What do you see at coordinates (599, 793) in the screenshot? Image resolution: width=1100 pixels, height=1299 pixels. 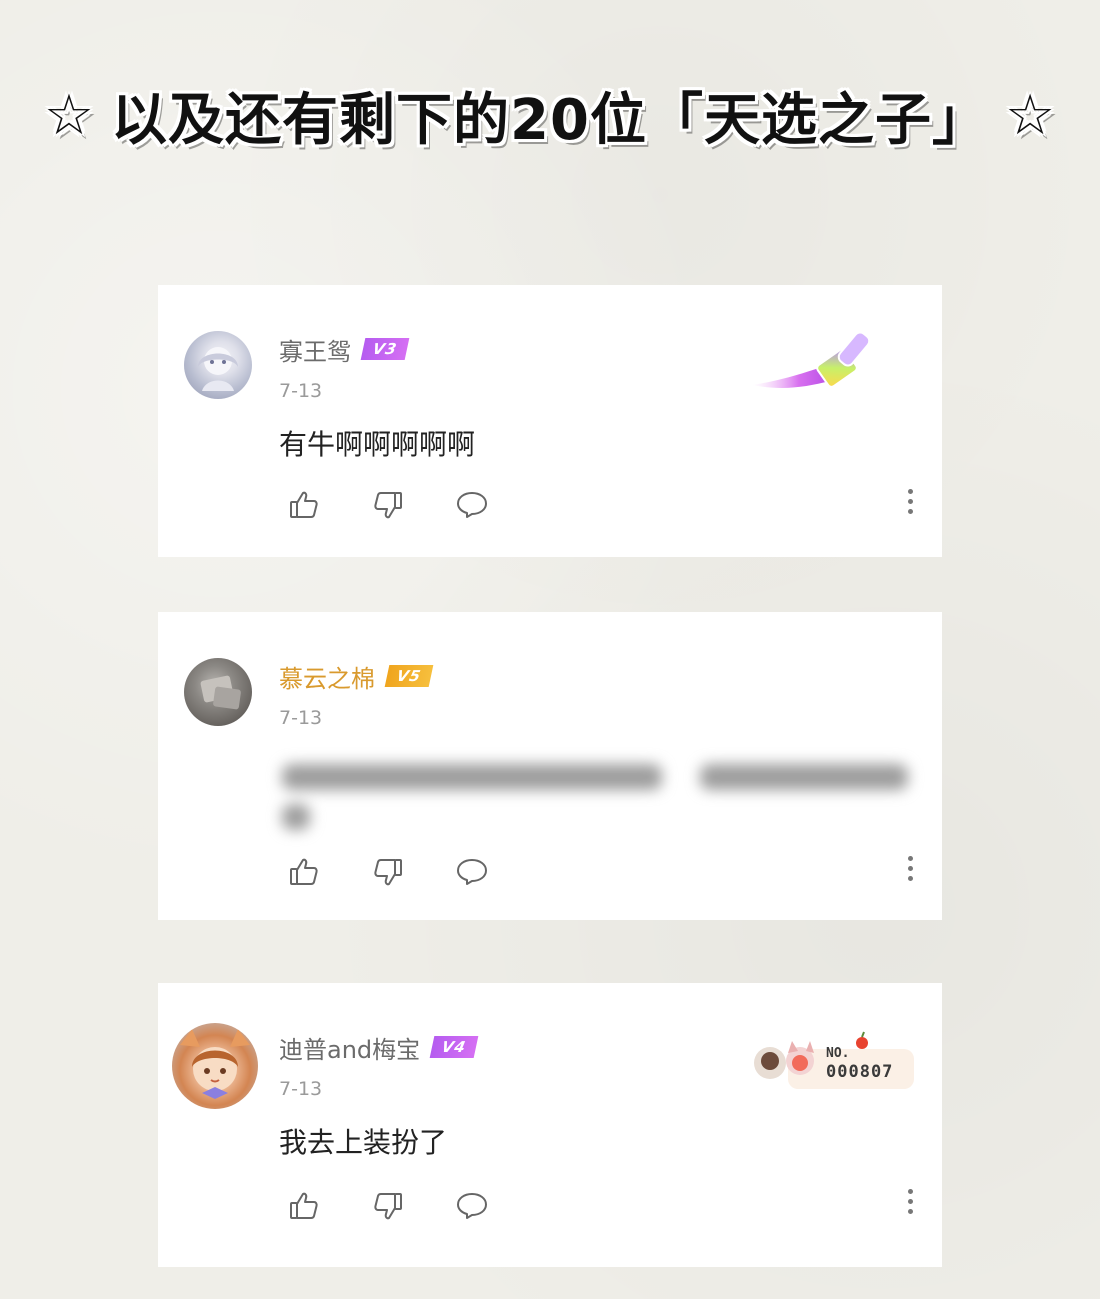 I see `blurred-comment-text` at bounding box center [599, 793].